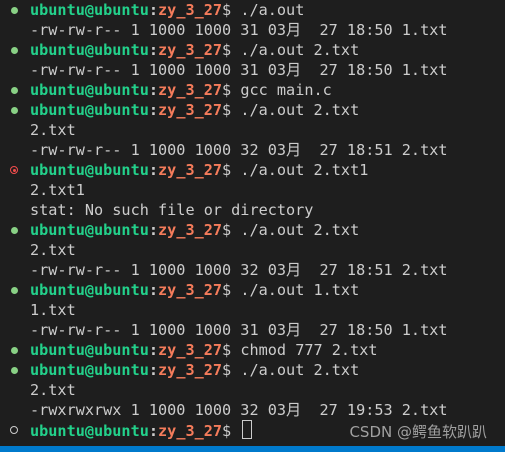  I want to click on prompt-line: ubuntu@ubuntu:zy_3_27$ gcc main.c, so click(166, 90).